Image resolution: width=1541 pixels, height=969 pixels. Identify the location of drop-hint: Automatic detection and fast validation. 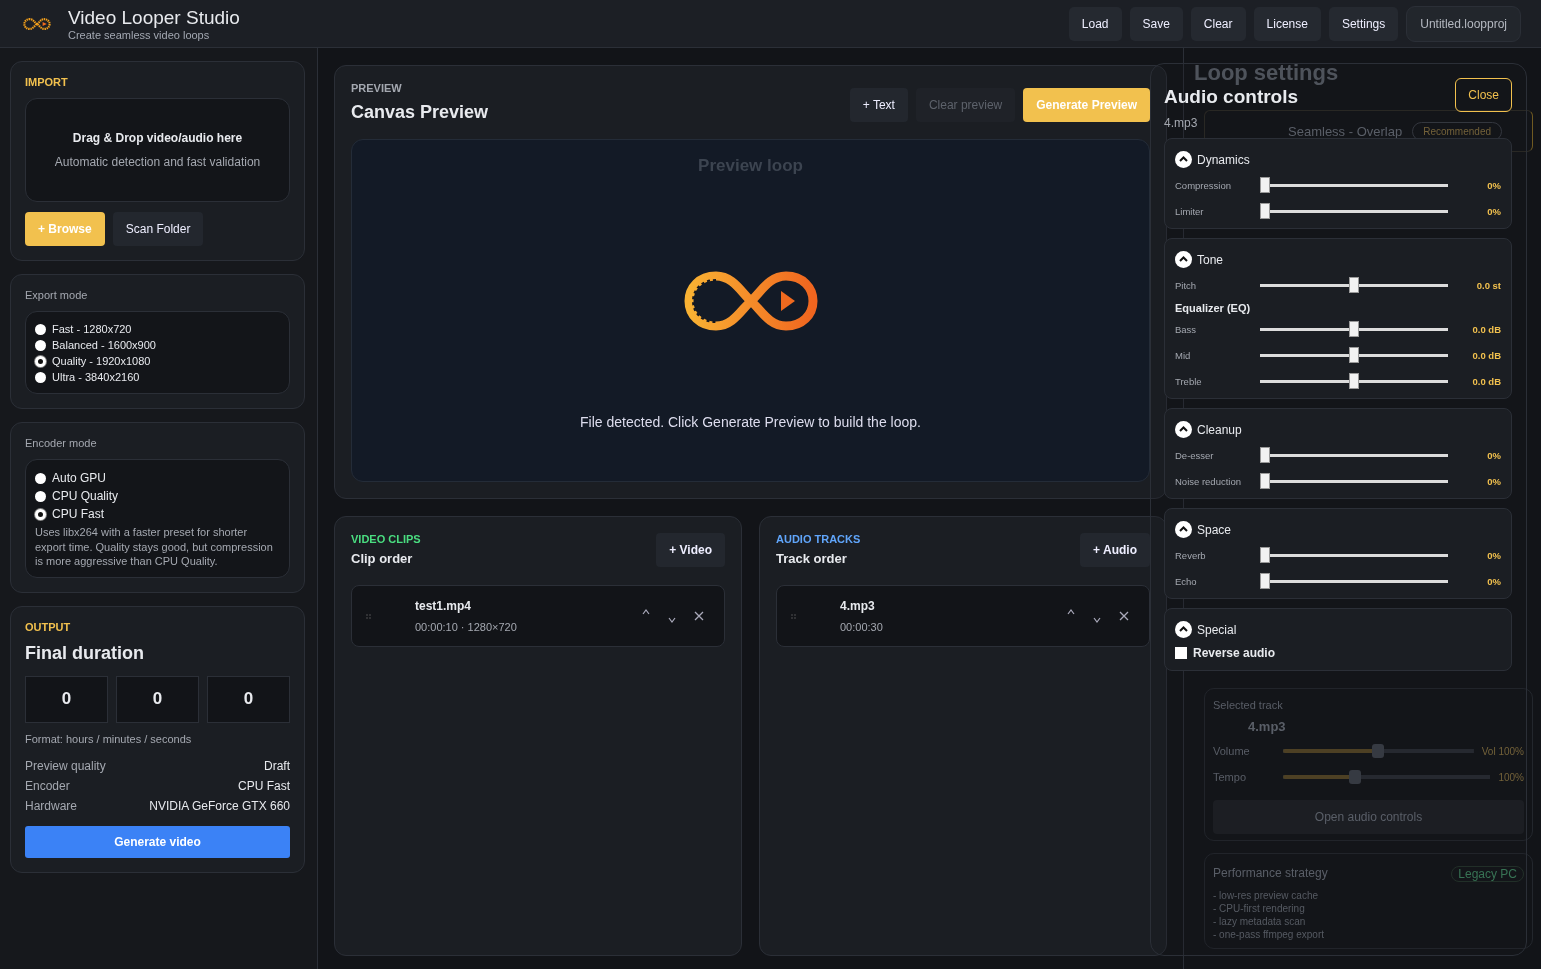
(157, 162).